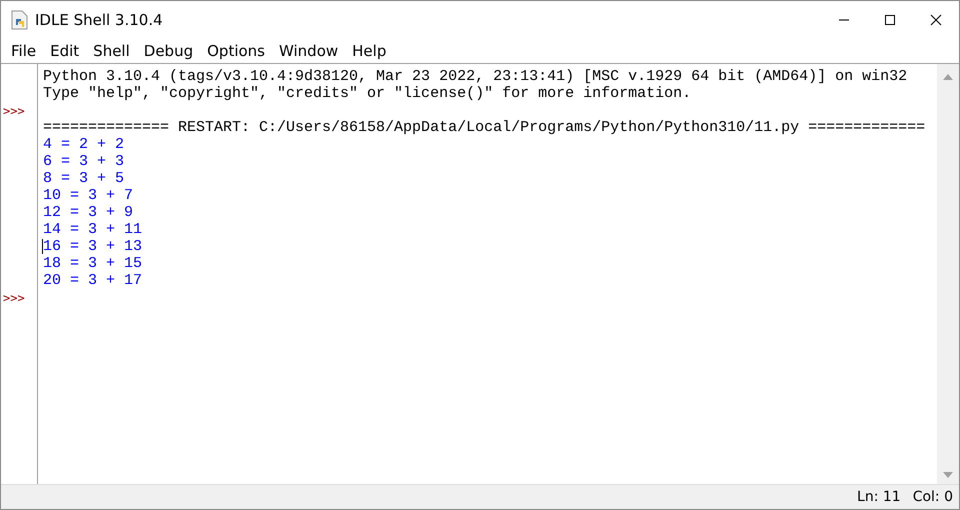  What do you see at coordinates (475, 76) in the screenshot?
I see `banner-line: Python 3.10.4 (tags/v3.10.4:9d38120, Mar 23 2022, 23:13:41) [MSC v.1929 64 bit (AMD64)] on win32` at bounding box center [475, 76].